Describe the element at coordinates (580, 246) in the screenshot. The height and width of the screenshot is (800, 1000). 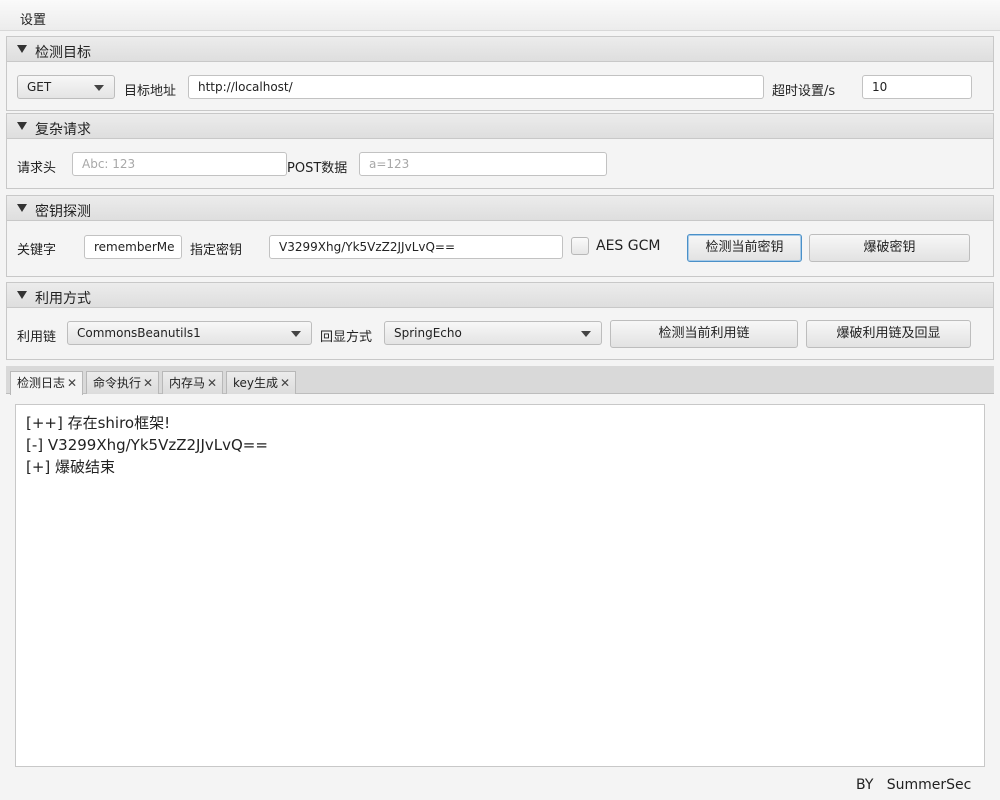
I see `aes-gcm-checkbox` at that location.